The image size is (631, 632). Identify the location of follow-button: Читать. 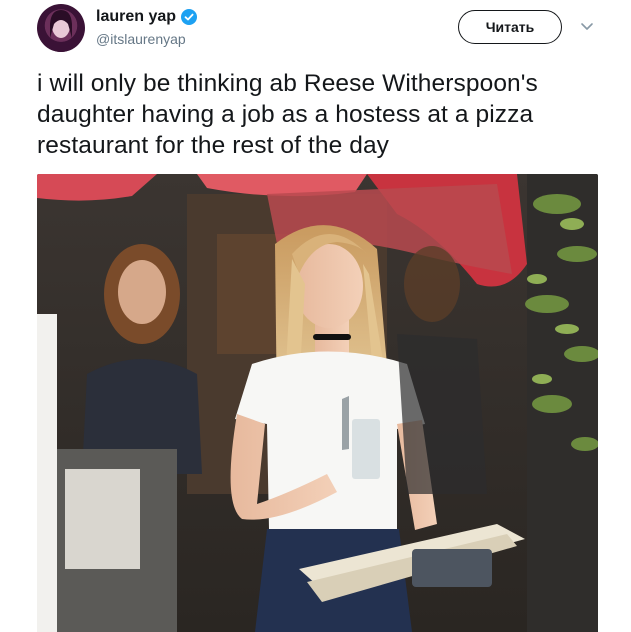
(510, 27).